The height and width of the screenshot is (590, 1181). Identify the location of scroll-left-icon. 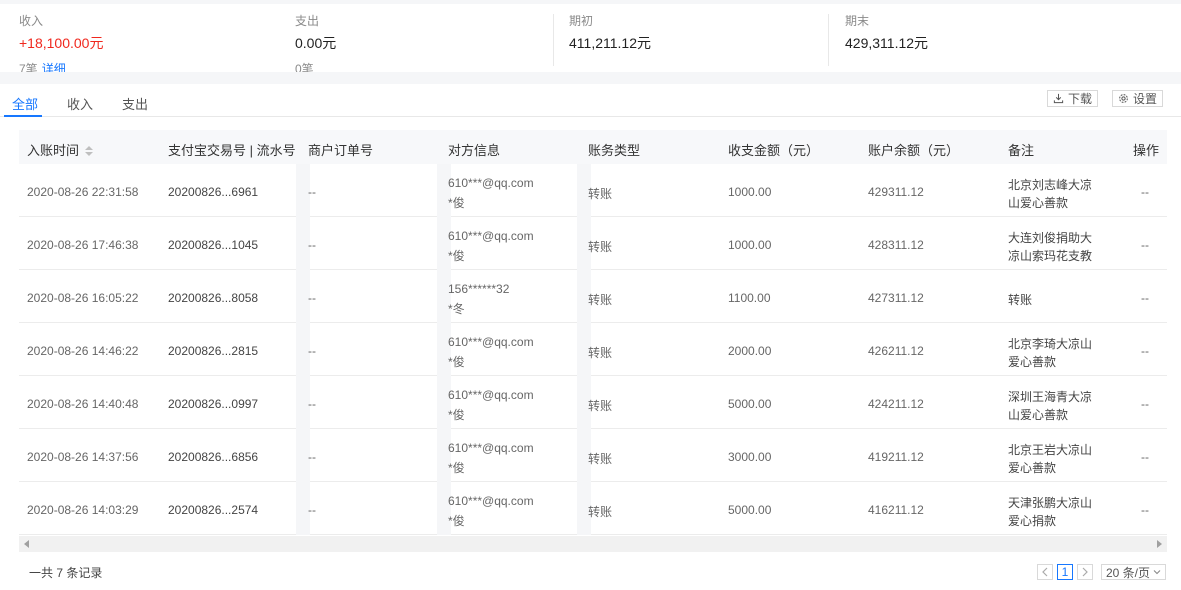
(26, 544).